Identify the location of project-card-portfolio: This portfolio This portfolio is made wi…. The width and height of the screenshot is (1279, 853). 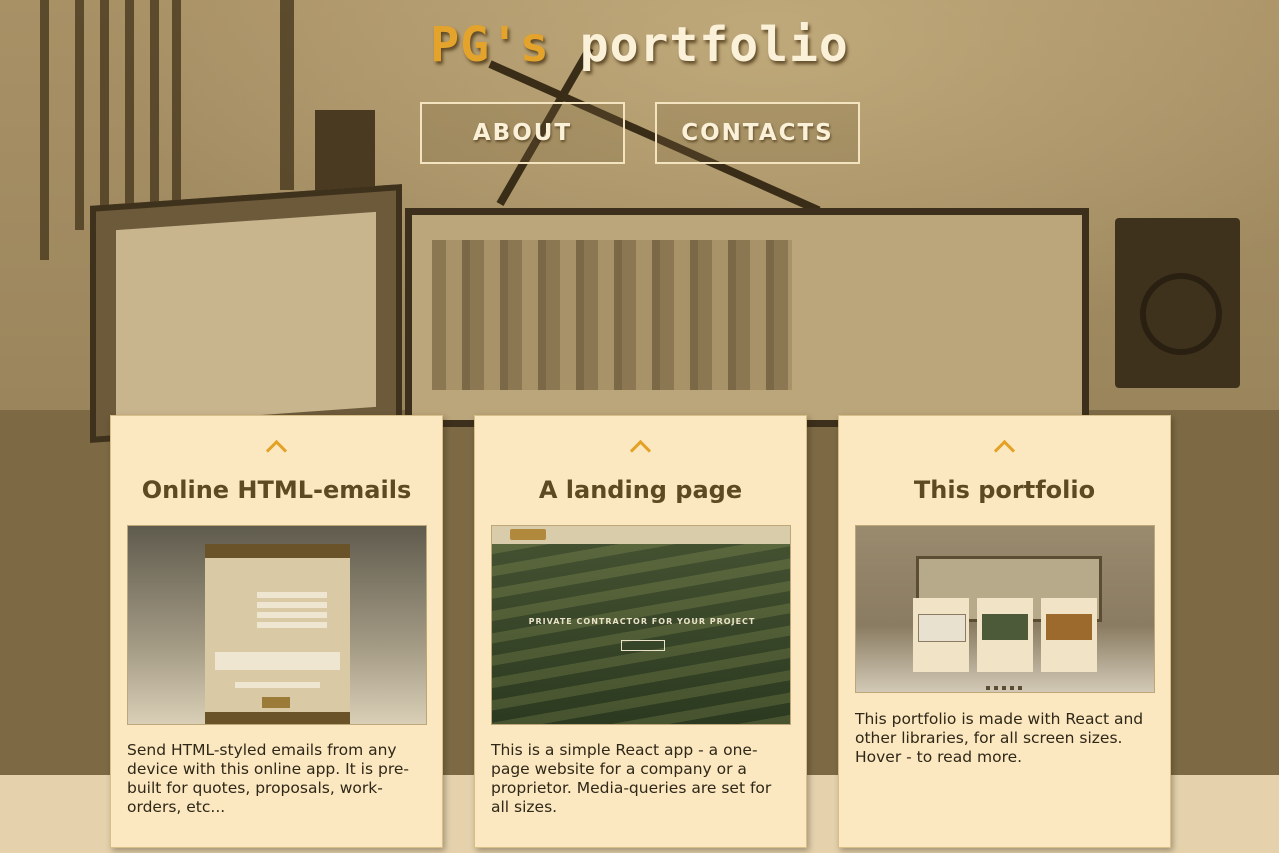
(1004, 631).